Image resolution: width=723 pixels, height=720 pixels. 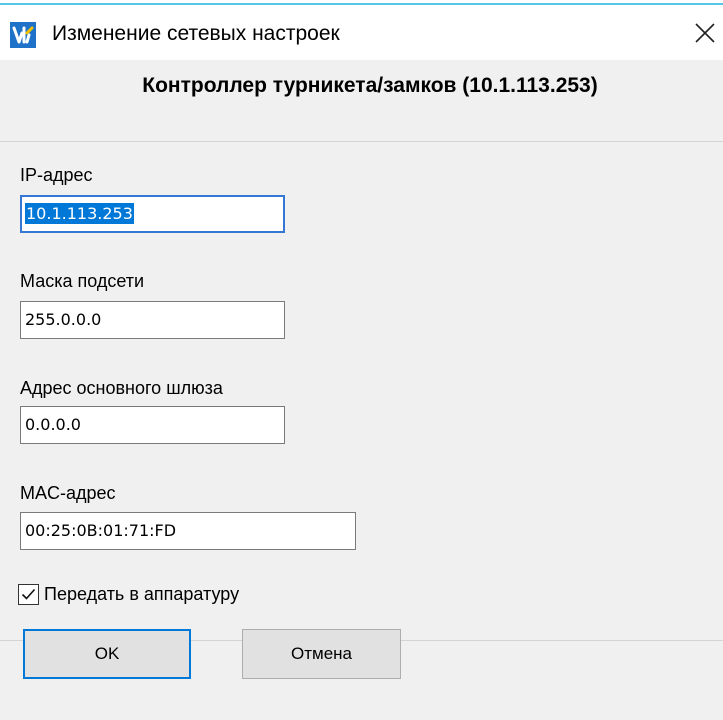 I want to click on close-icon, so click(x=705, y=33).